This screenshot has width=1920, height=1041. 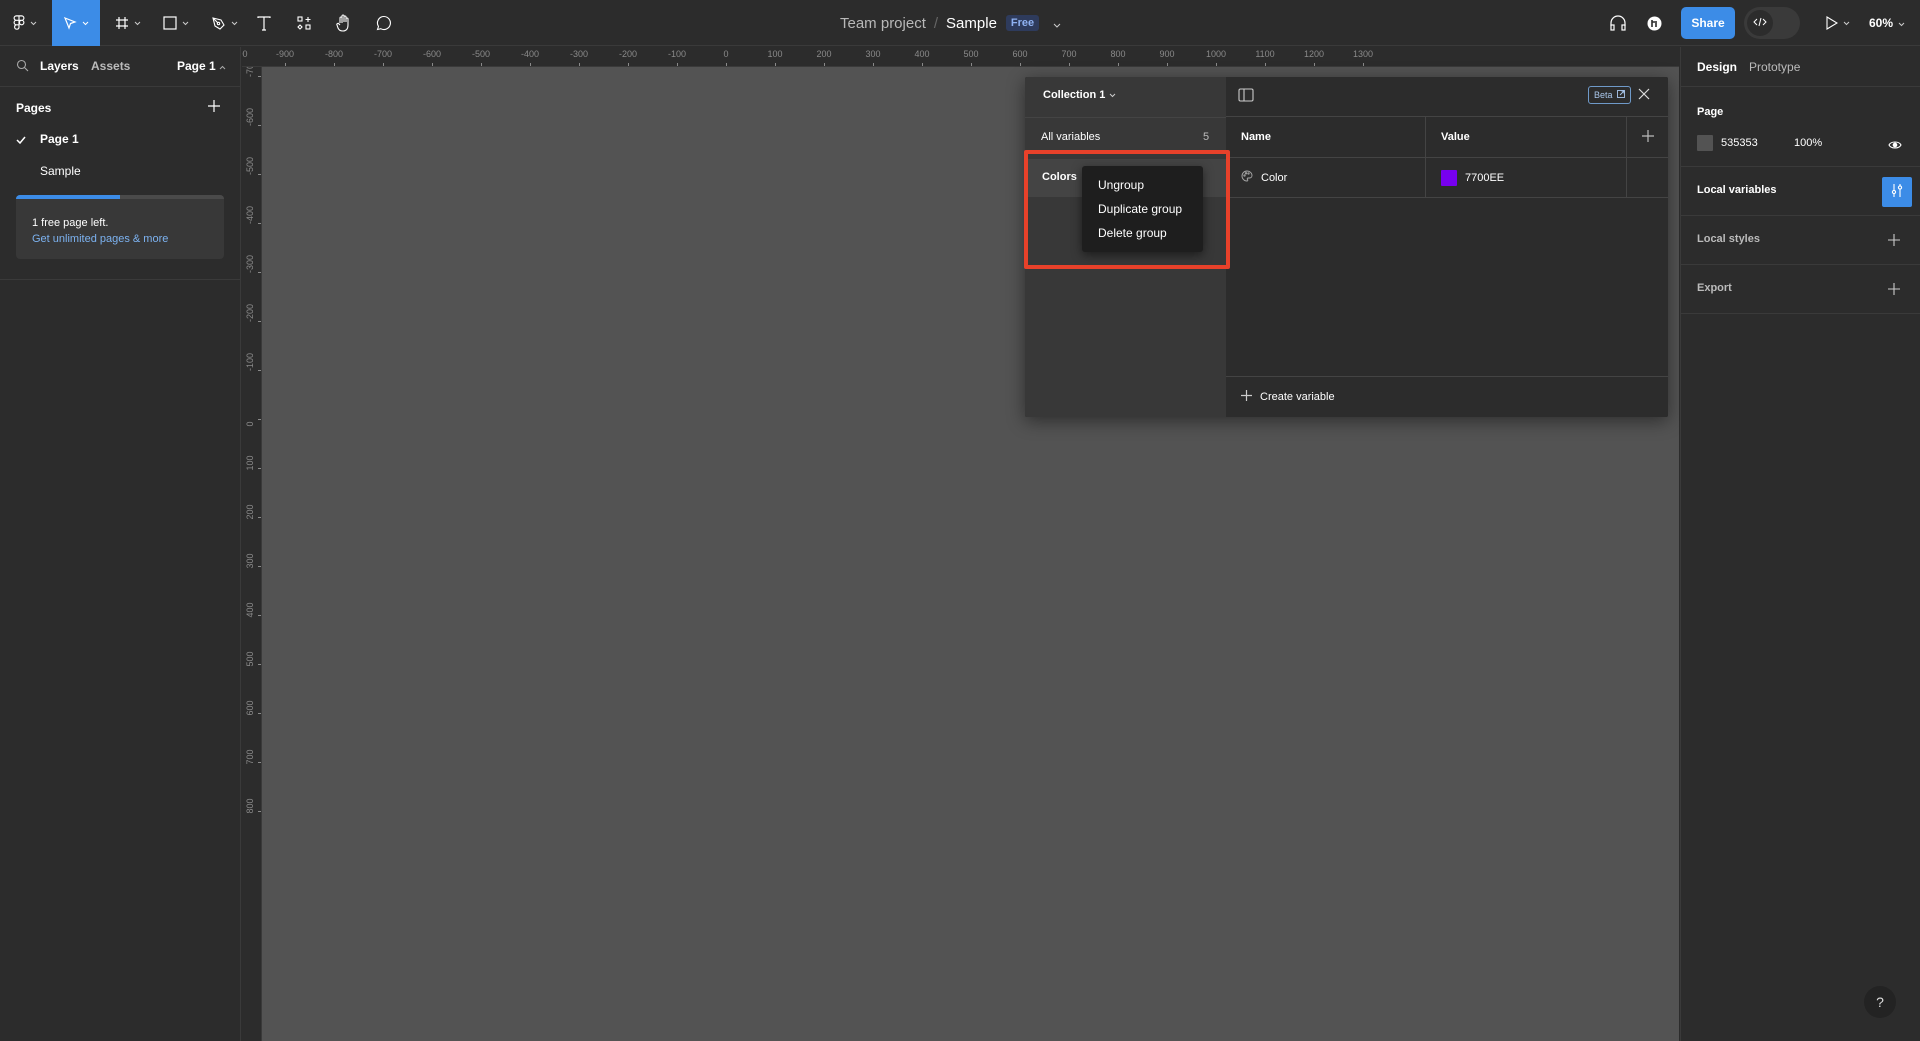 I want to click on hand-tool-button, so click(x=344, y=23).